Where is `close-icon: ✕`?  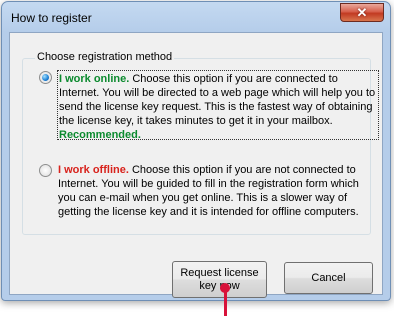 close-icon: ✕ is located at coordinates (362, 12).